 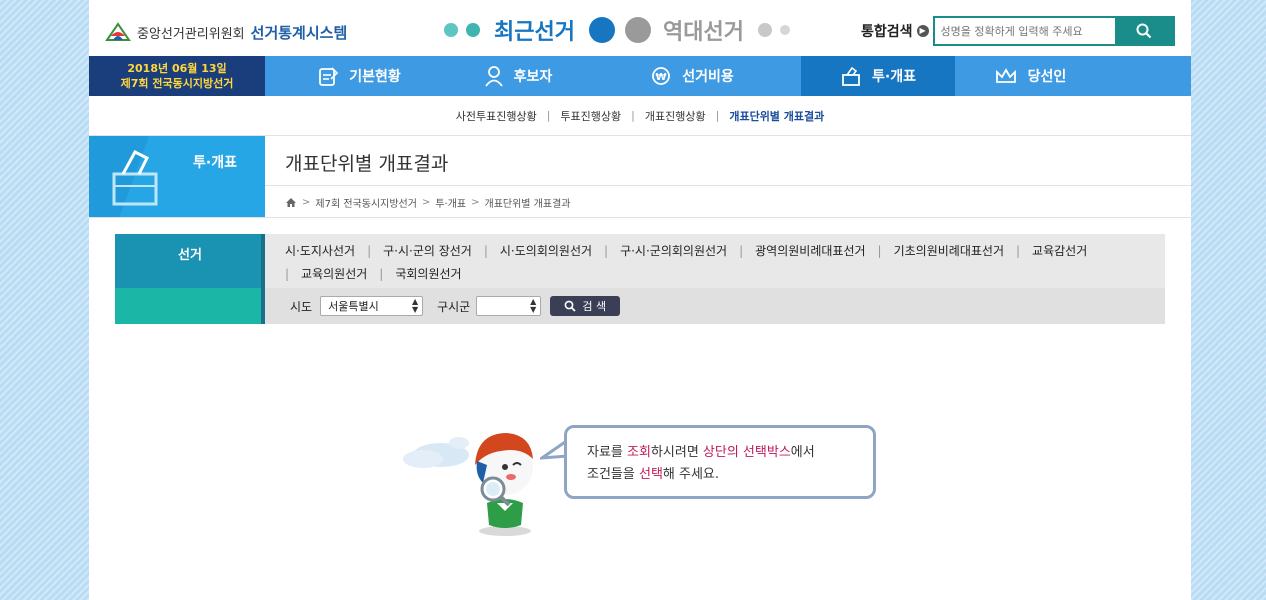 What do you see at coordinates (118, 31) in the screenshot?
I see `nec-logo-icon` at bounding box center [118, 31].